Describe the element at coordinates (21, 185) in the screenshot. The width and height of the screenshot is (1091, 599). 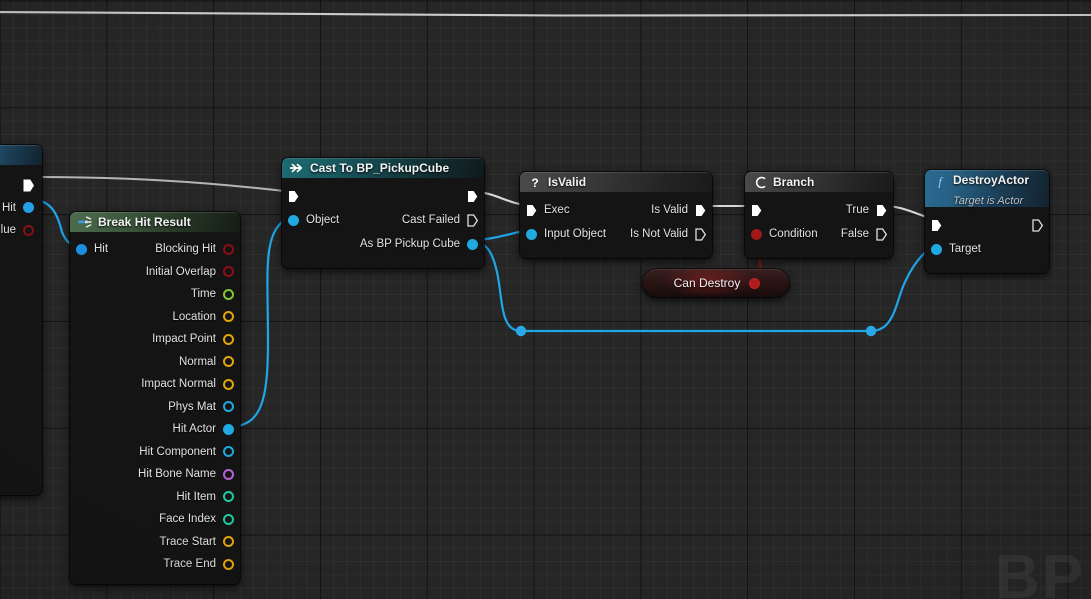
I see `offscreen-exec-out-row` at that location.